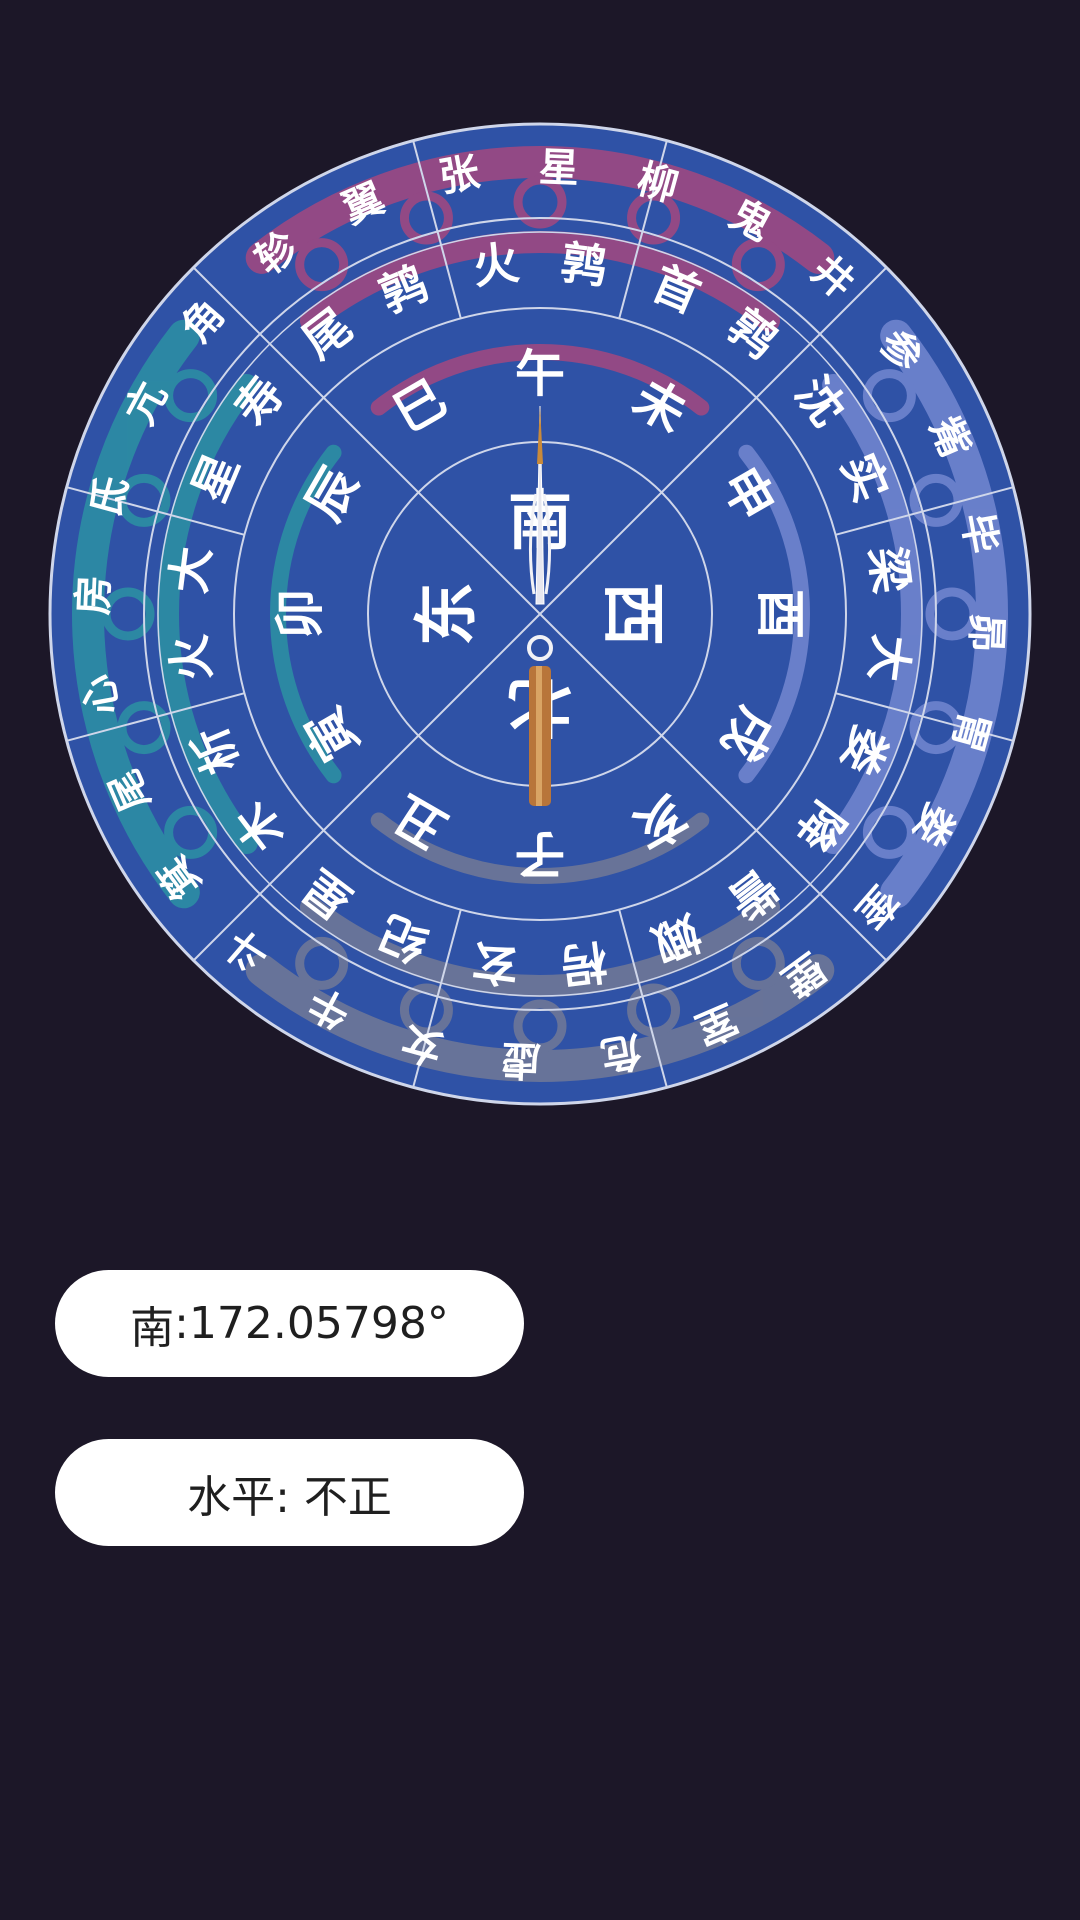 The image size is (1080, 1920). Describe the element at coordinates (584, 264) in the screenshot. I see `mansion-label: 鹑` at that location.